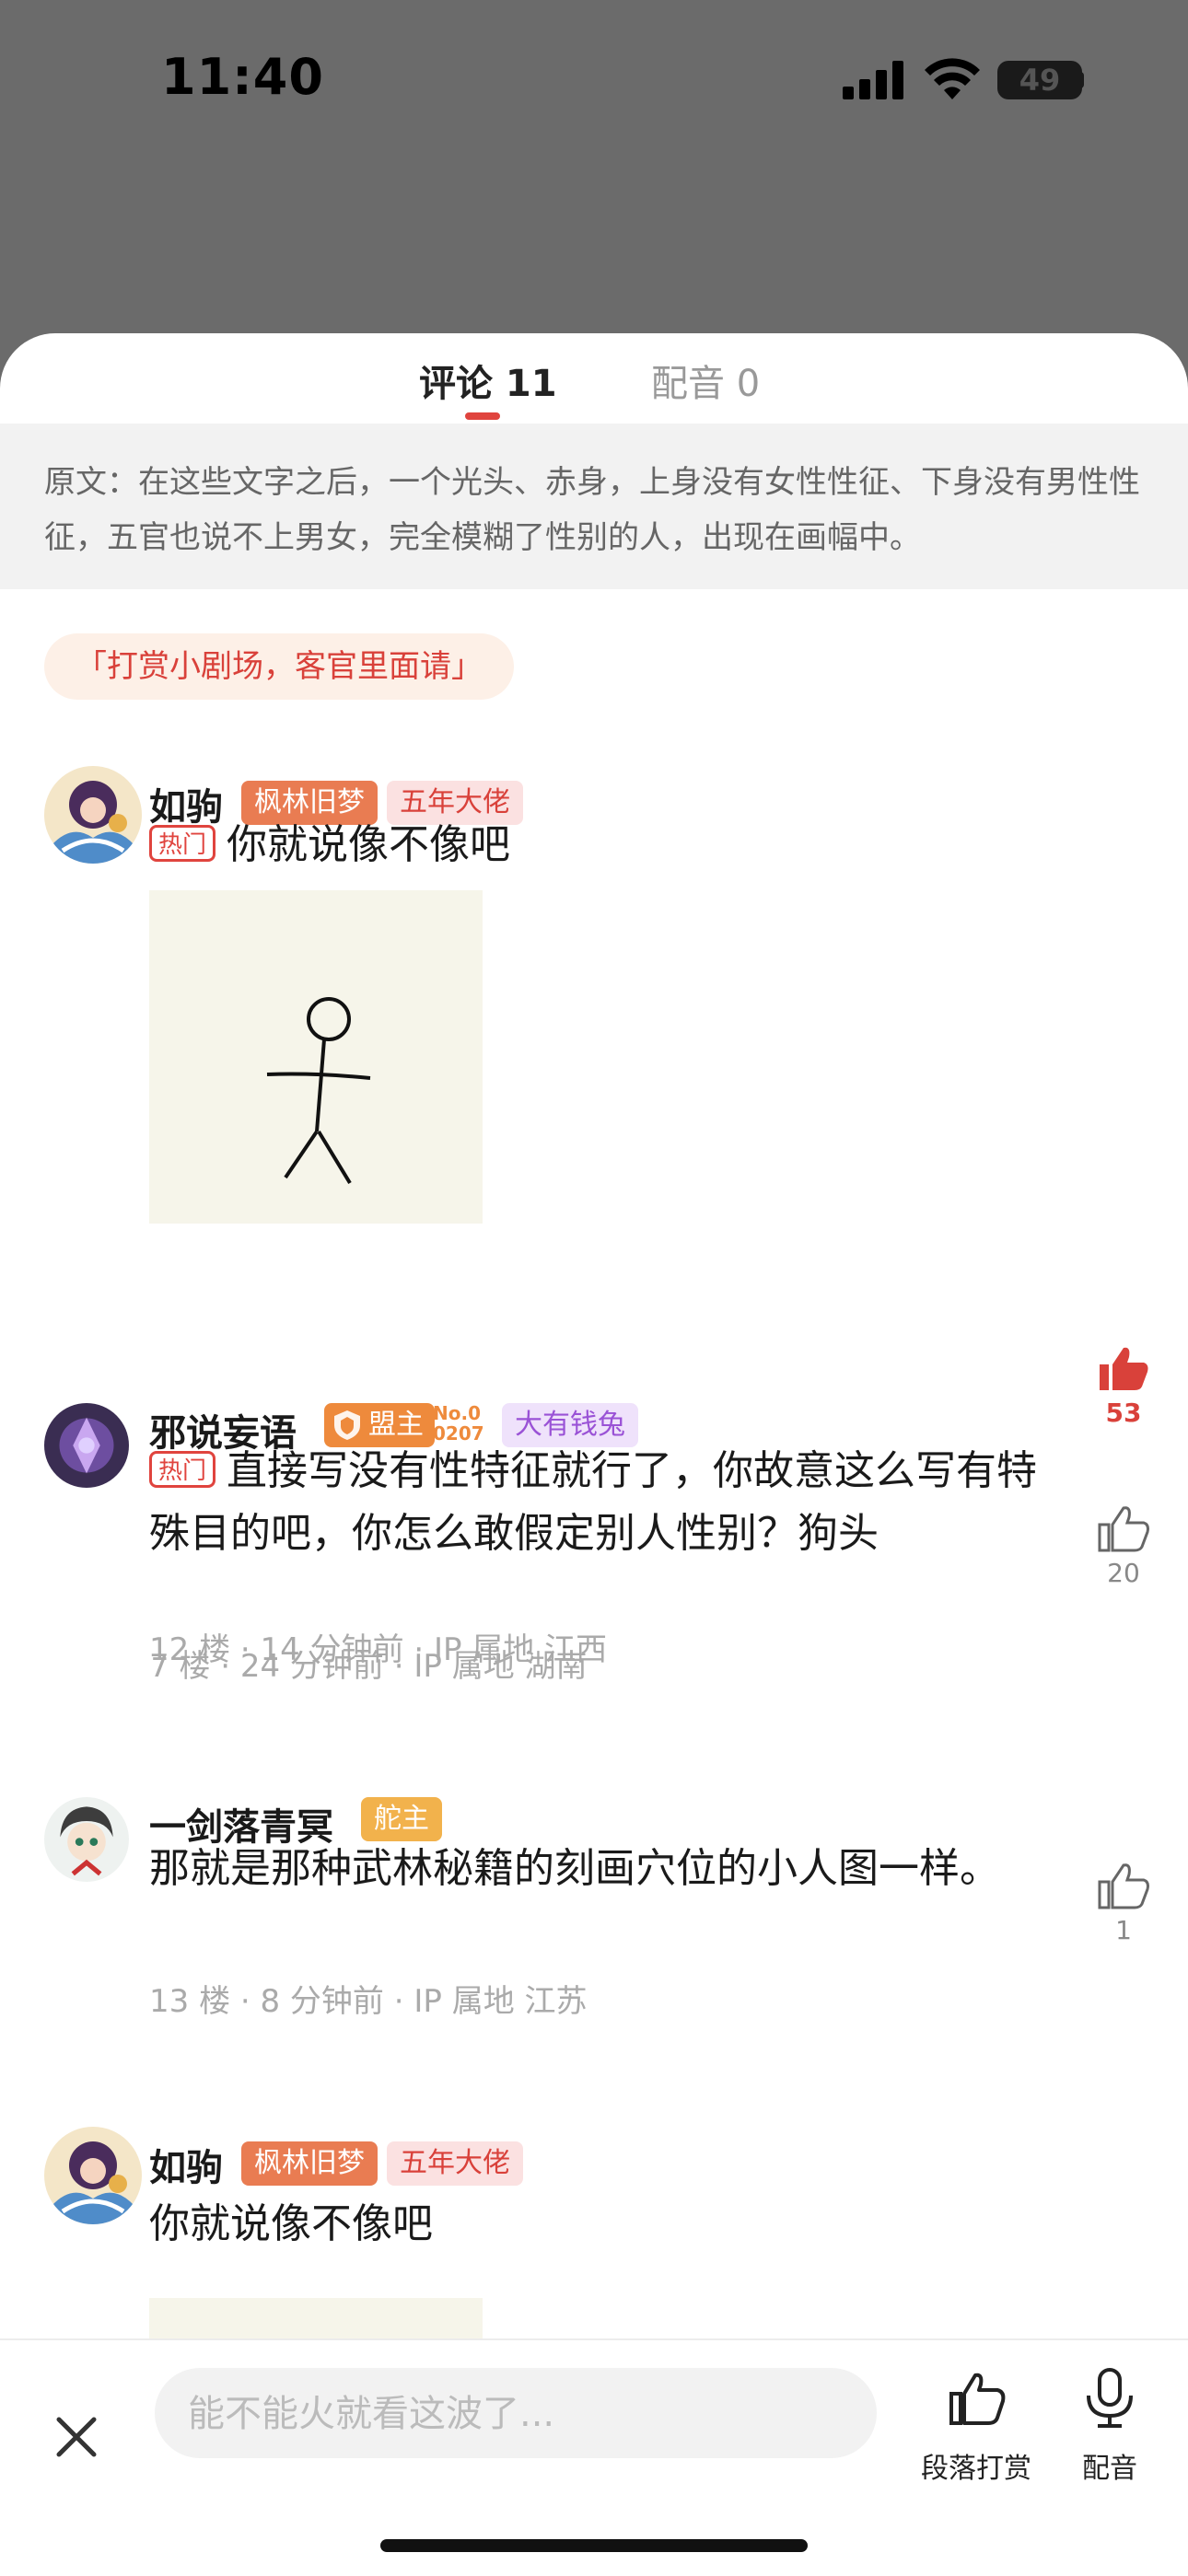  I want to click on like-count: 1, so click(1123, 1930).